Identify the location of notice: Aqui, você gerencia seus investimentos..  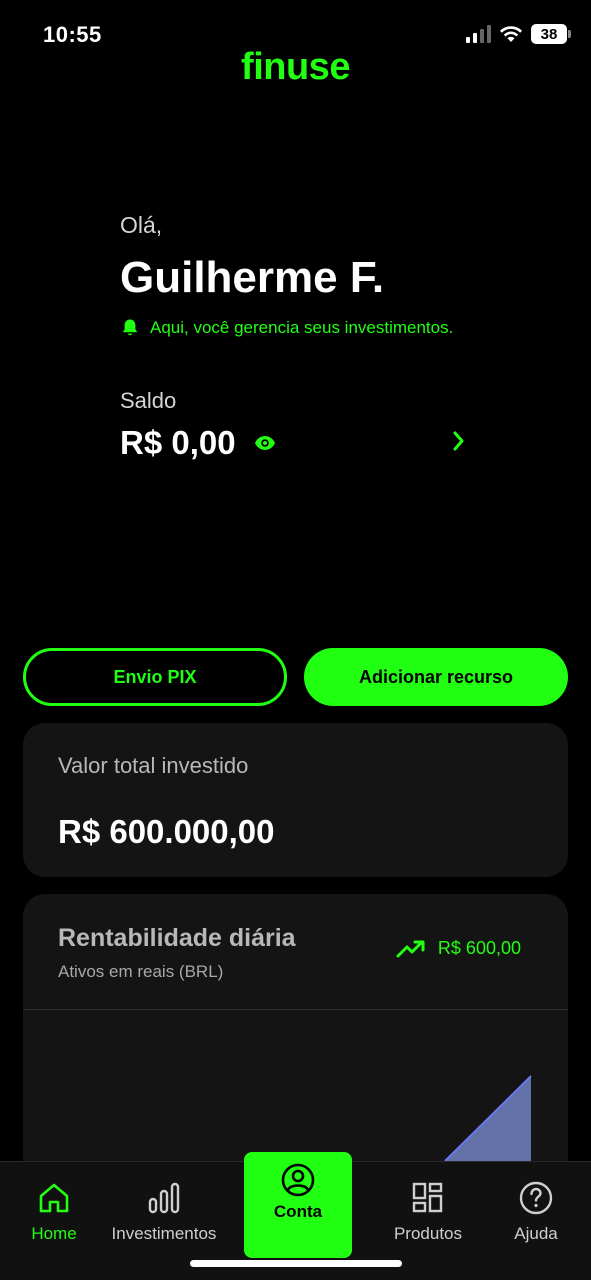
(286, 328).